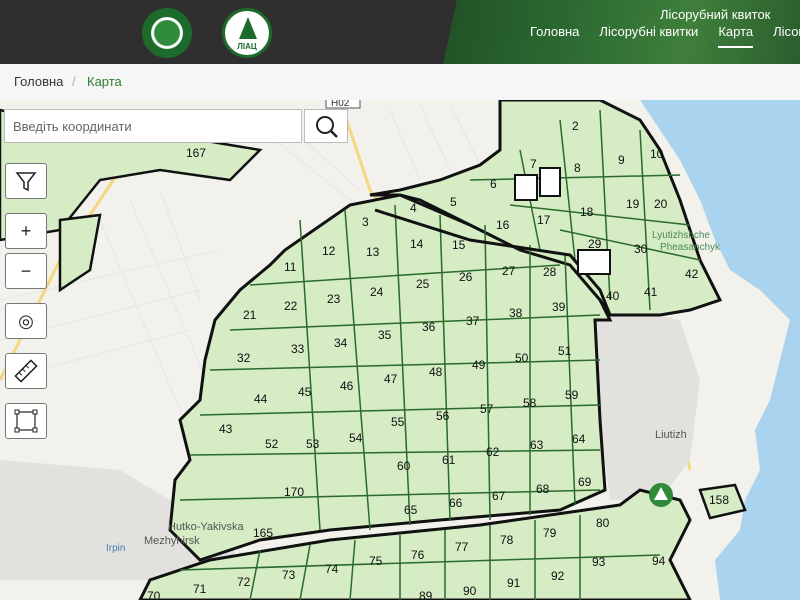  I want to click on plot-label: 8, so click(577, 168).